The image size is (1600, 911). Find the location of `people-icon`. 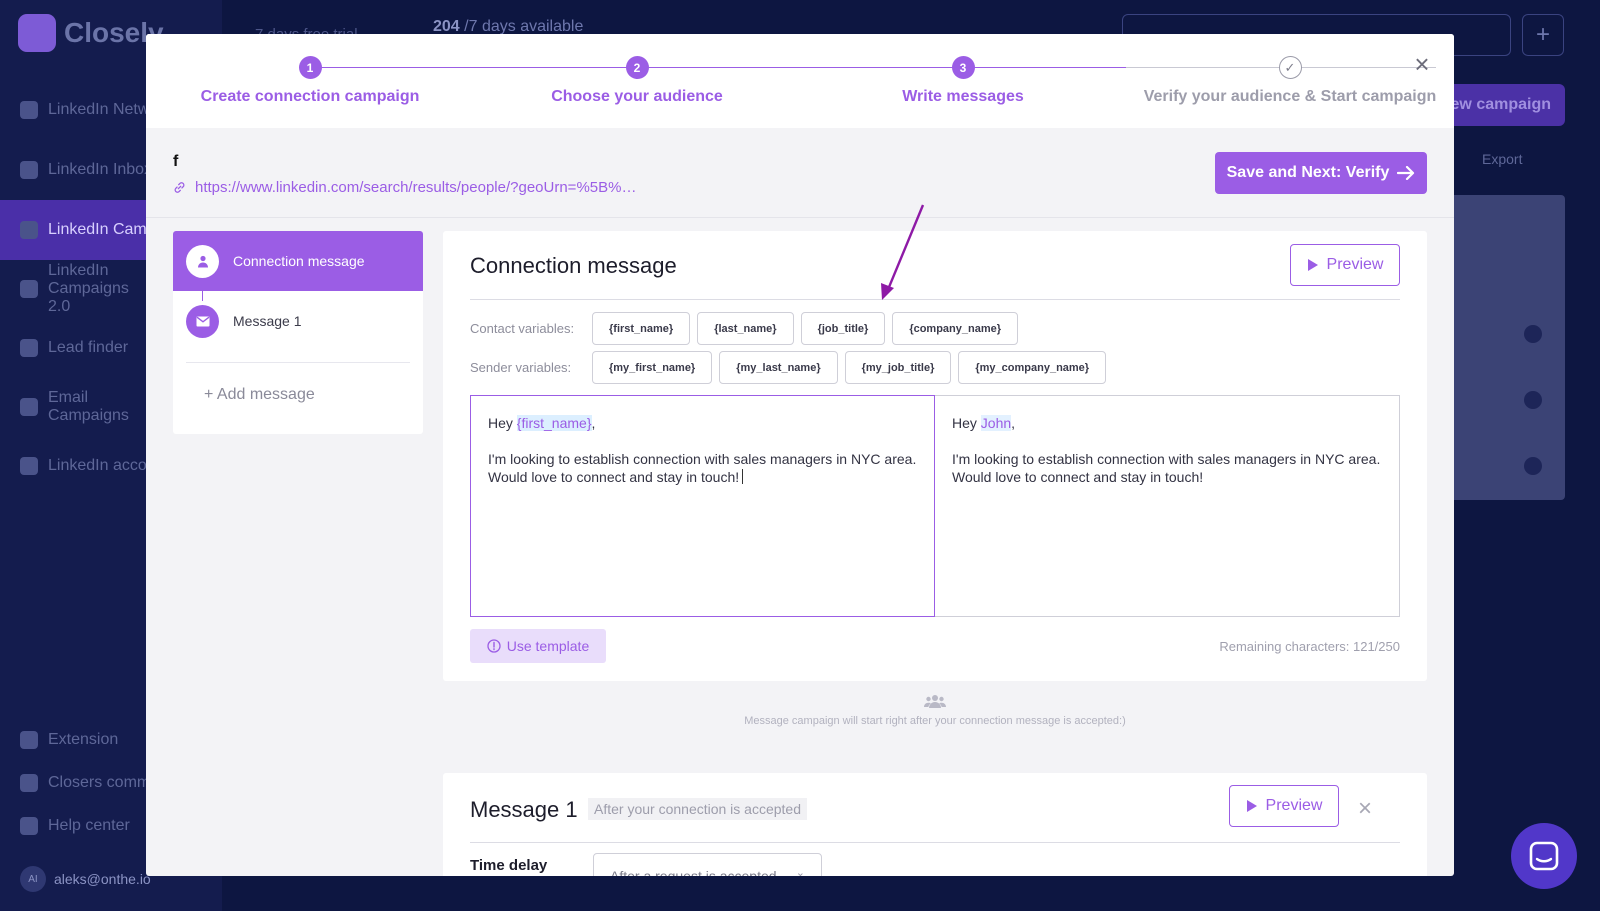

people-icon is located at coordinates (935, 701).